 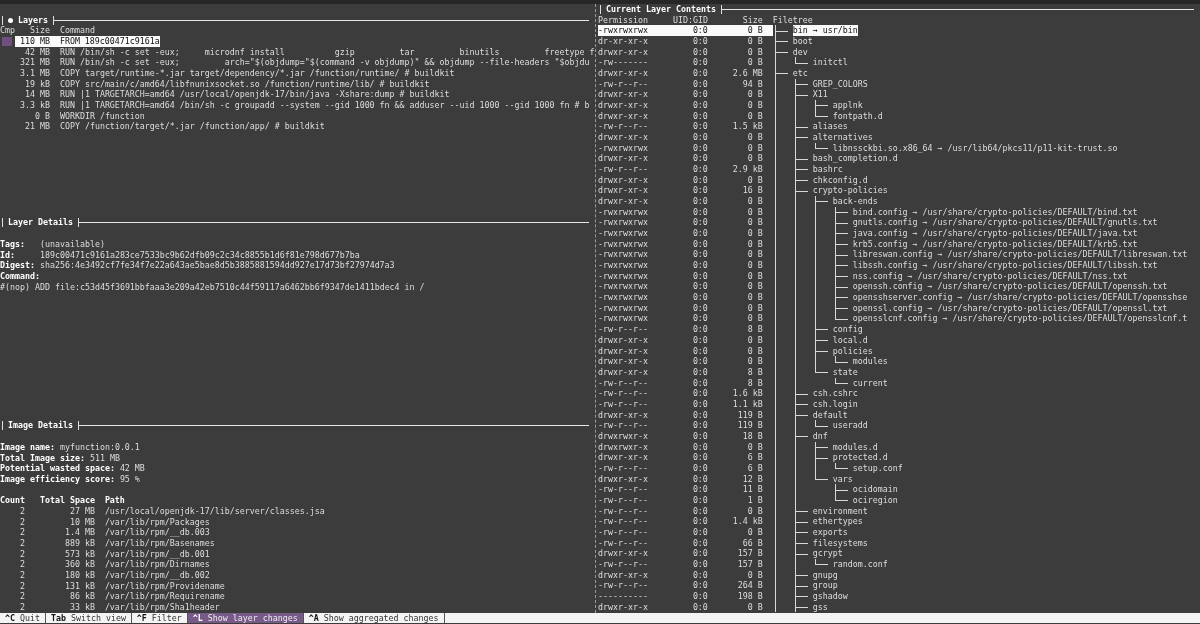 What do you see at coordinates (850, 425) in the screenshot?
I see `file-name: useradd` at bounding box center [850, 425].